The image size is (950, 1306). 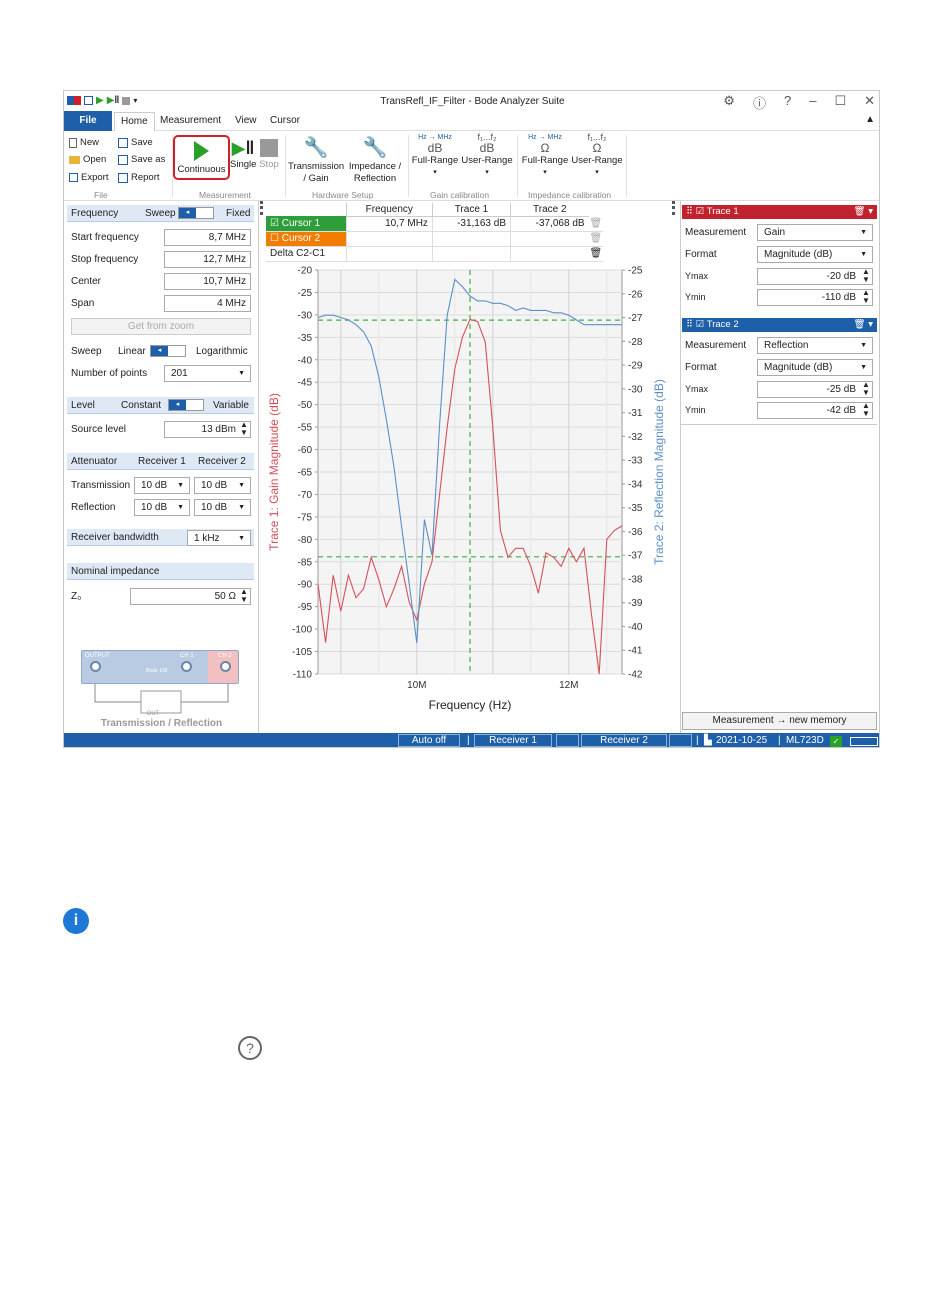 I want to click on info-icon: ⓘ, so click(x=759, y=102).